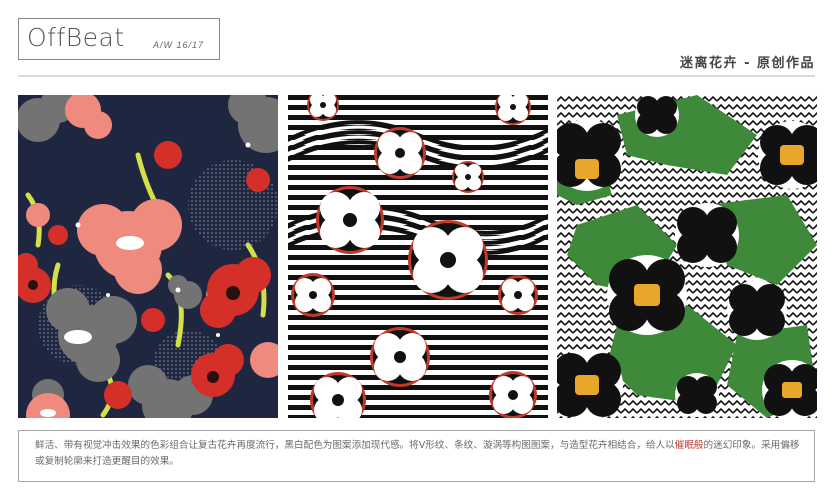 The image size is (833, 500). What do you see at coordinates (416, 76) in the screenshot?
I see `header-divider` at bounding box center [416, 76].